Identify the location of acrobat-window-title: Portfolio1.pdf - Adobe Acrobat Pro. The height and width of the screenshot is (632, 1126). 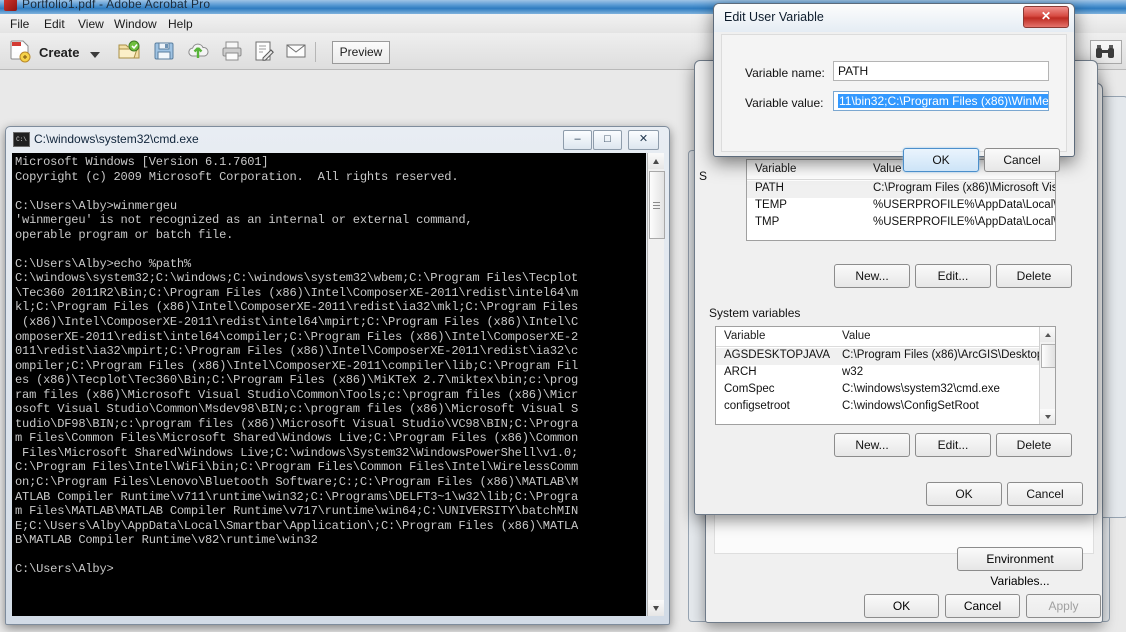
(116, 5).